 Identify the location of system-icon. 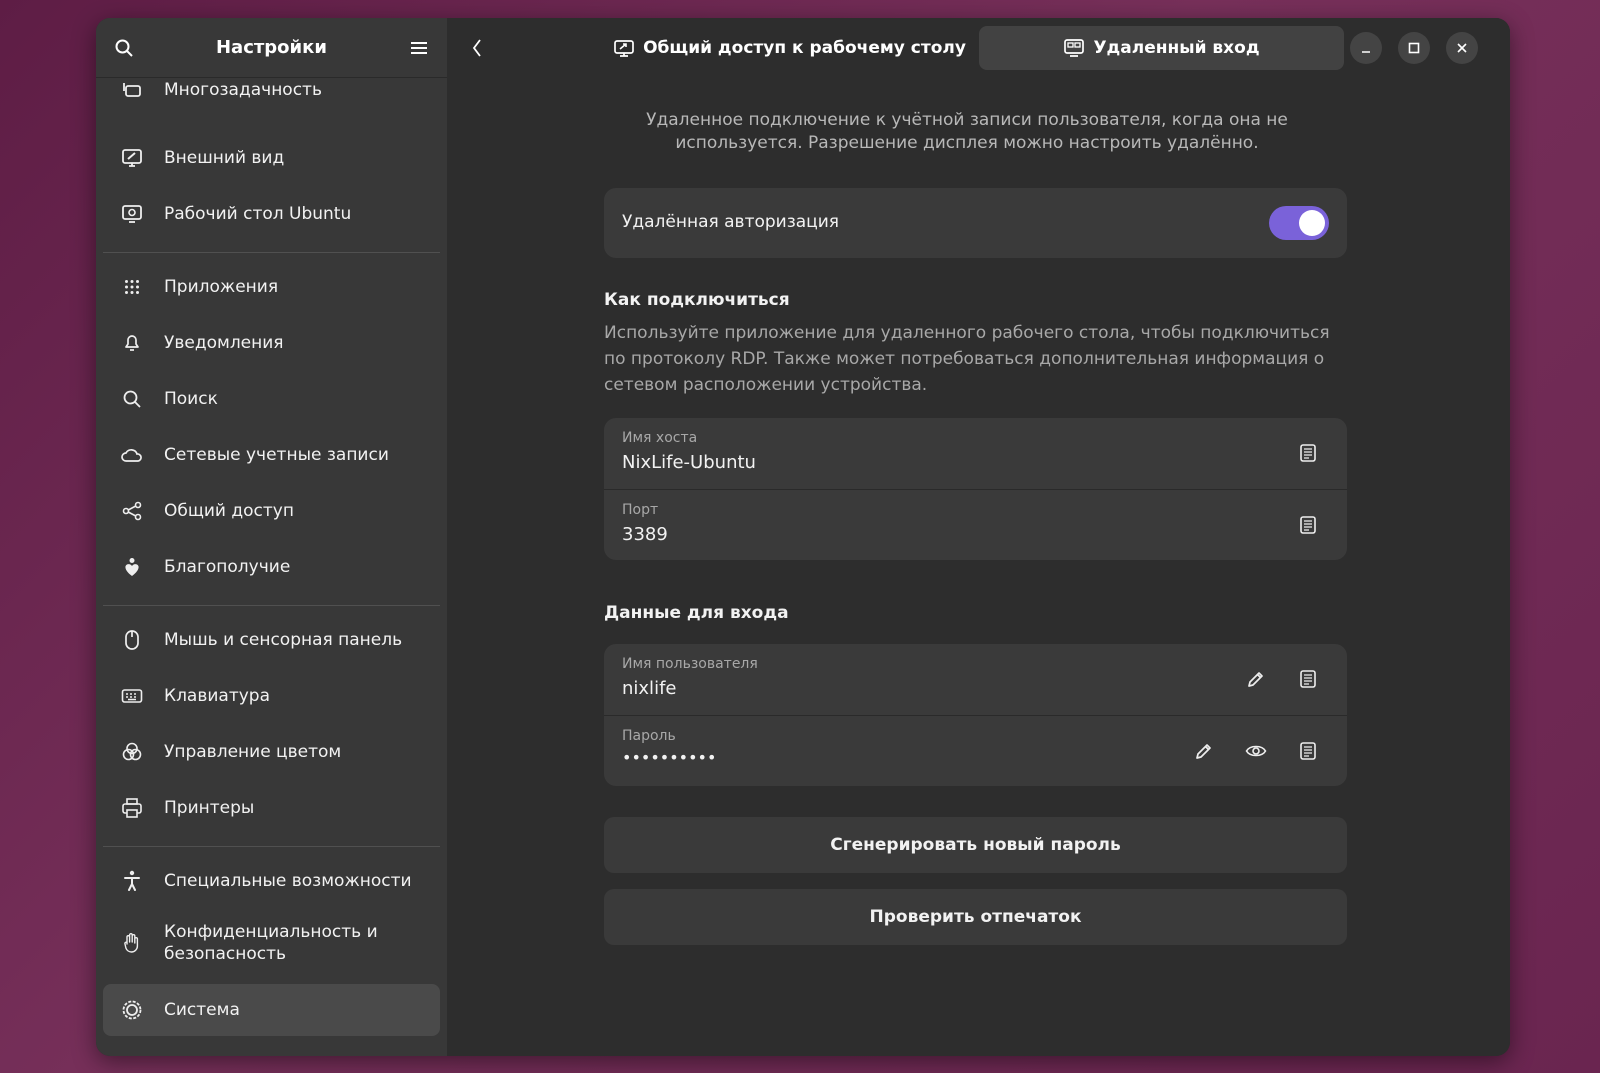
(132, 1010).